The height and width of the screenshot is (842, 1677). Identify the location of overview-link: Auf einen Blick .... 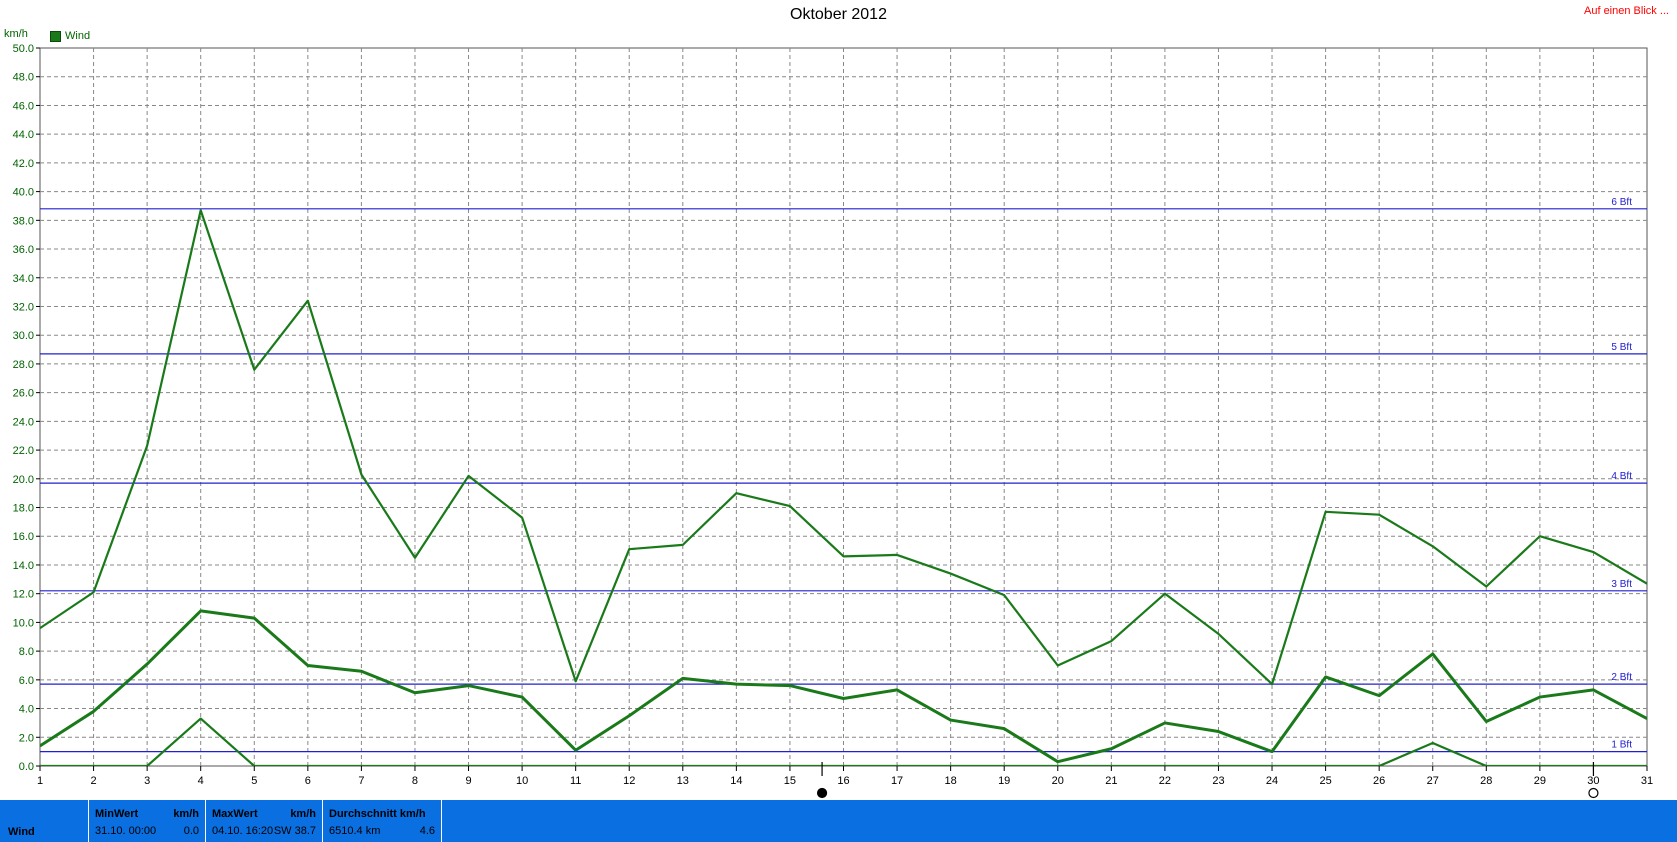
(1626, 11).